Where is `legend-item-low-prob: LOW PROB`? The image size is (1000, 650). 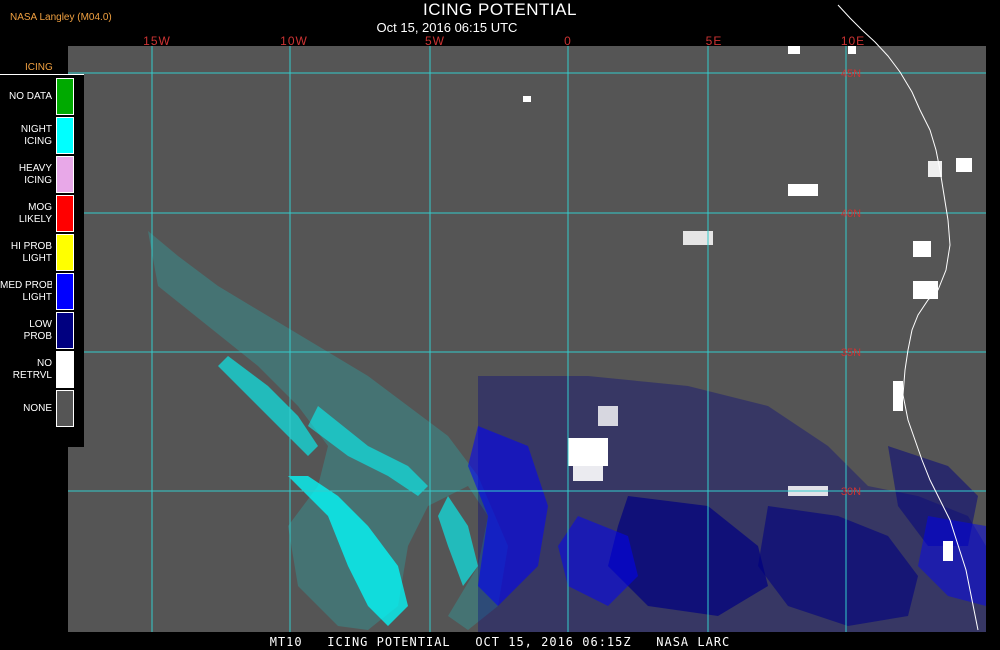 legend-item-low-prob: LOW PROB is located at coordinates (42, 330).